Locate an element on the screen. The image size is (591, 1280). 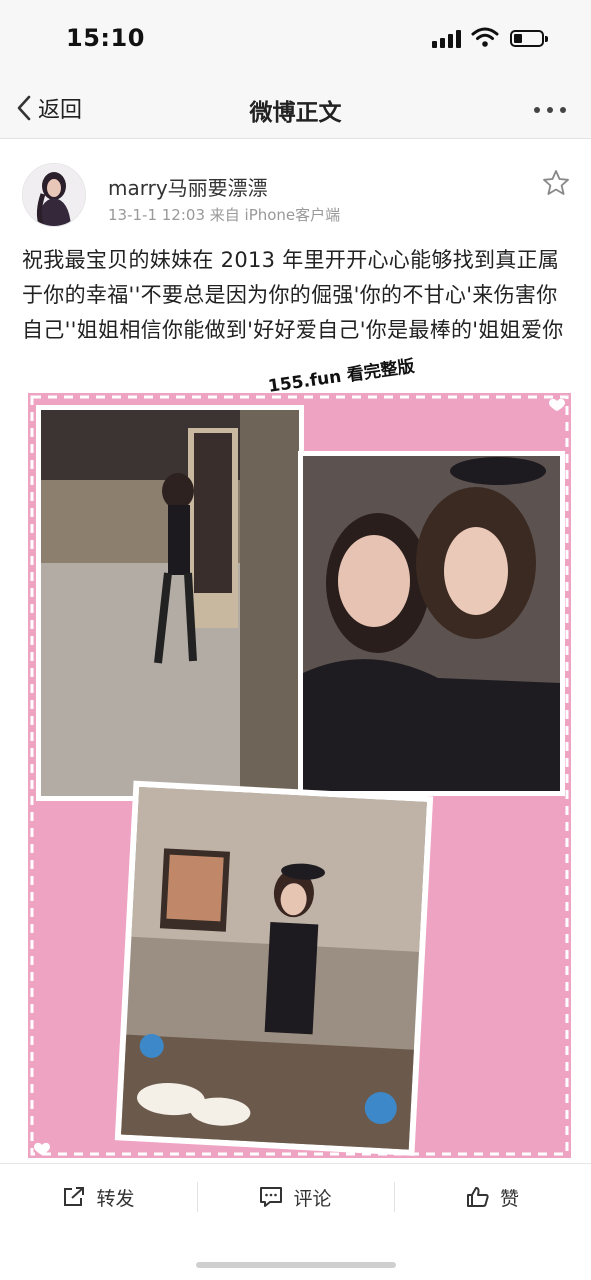
nav-bar: 返回 微博正文 is located at coordinates (295, 109).